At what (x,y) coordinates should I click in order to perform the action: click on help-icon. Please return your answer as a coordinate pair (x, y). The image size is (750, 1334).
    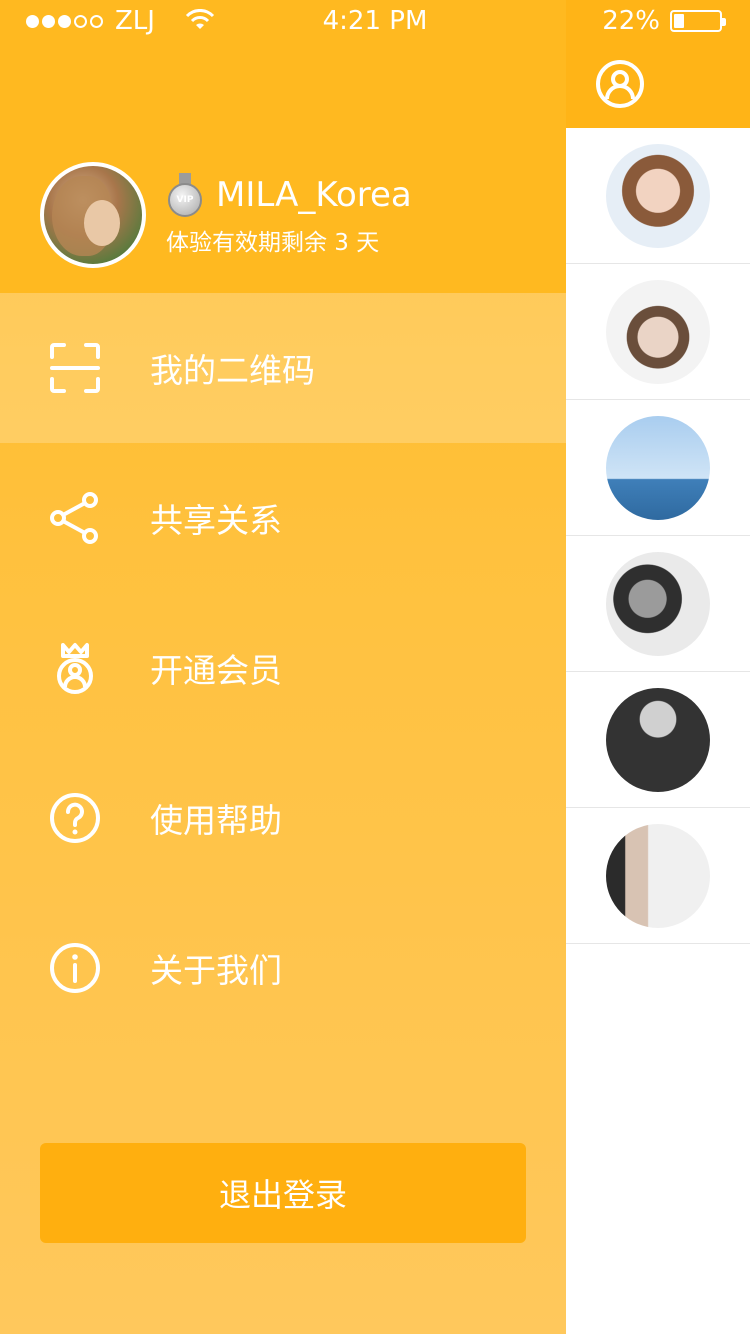
    Looking at the image, I should click on (75, 818).